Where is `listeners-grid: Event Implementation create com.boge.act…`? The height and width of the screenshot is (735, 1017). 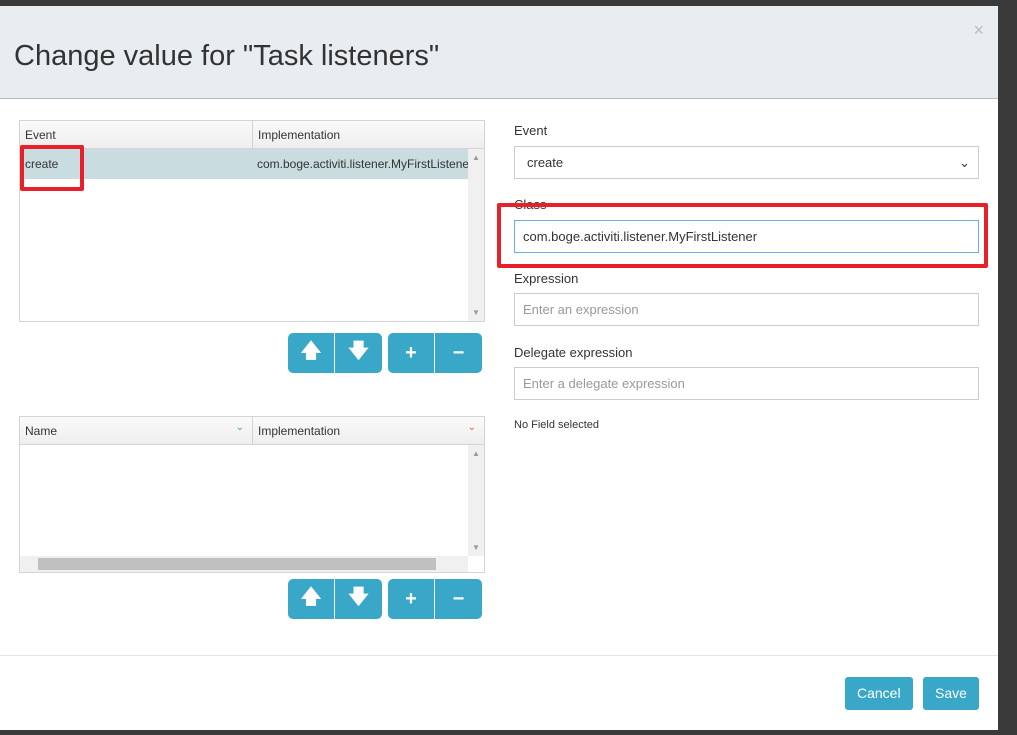 listeners-grid: Event Implementation create com.boge.act… is located at coordinates (252, 221).